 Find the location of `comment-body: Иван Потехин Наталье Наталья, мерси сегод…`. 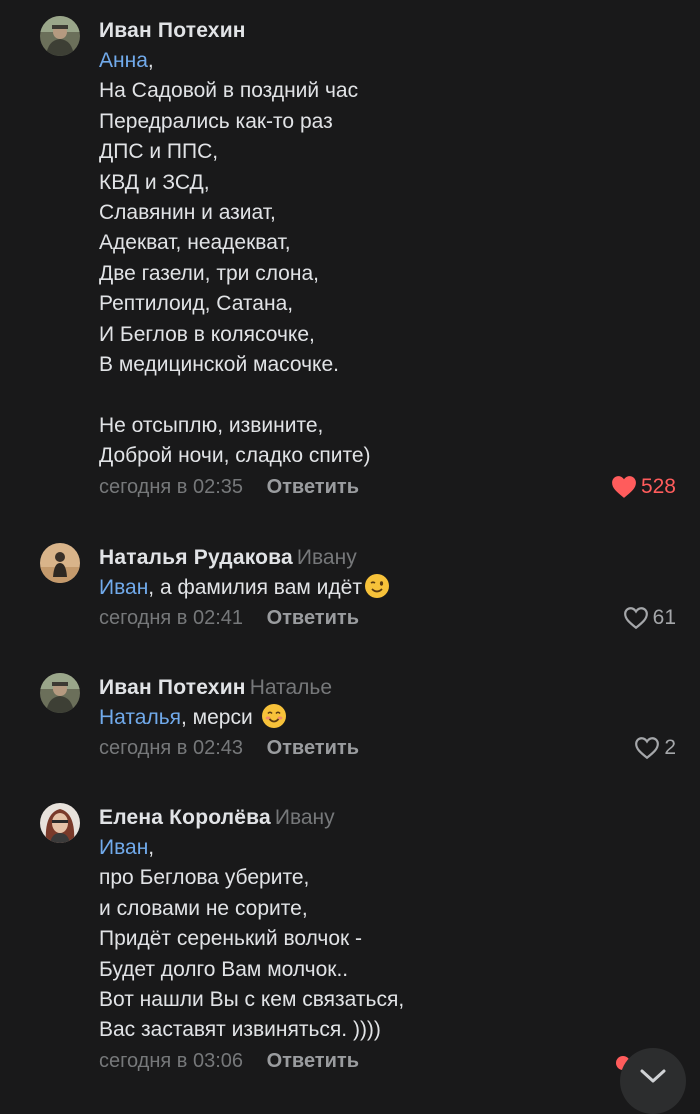

comment-body: Иван Потехин Наталье Наталья, мерси сегод… is located at coordinates (387, 718).